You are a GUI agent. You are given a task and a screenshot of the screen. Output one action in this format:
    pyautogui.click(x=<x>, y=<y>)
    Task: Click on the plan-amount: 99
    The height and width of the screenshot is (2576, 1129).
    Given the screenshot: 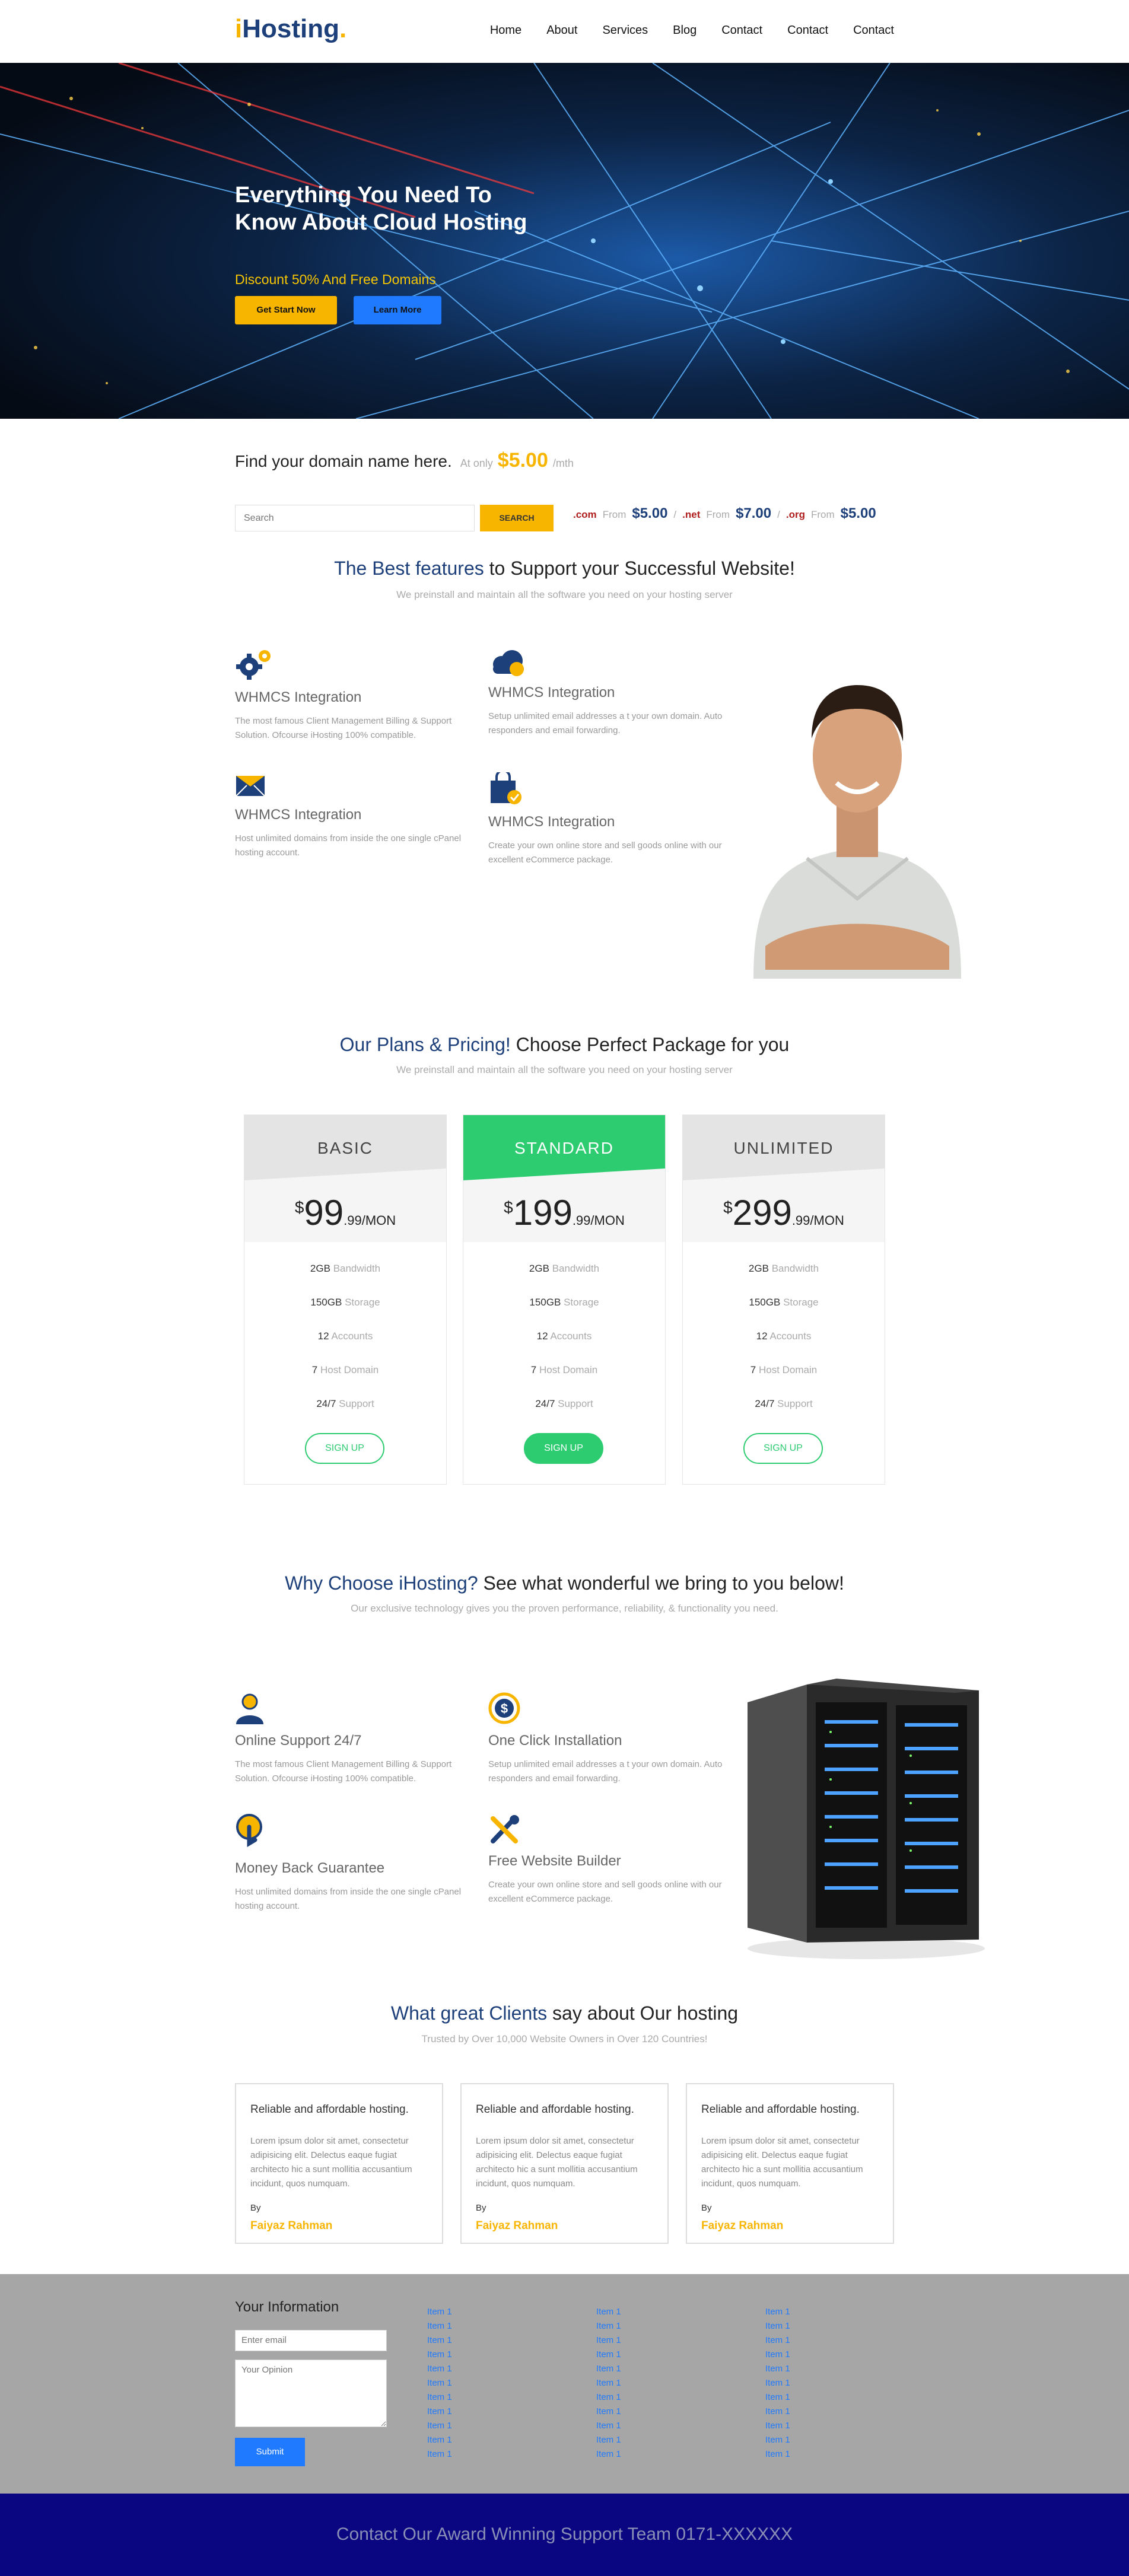 What is the action you would take?
    pyautogui.click(x=324, y=1213)
    